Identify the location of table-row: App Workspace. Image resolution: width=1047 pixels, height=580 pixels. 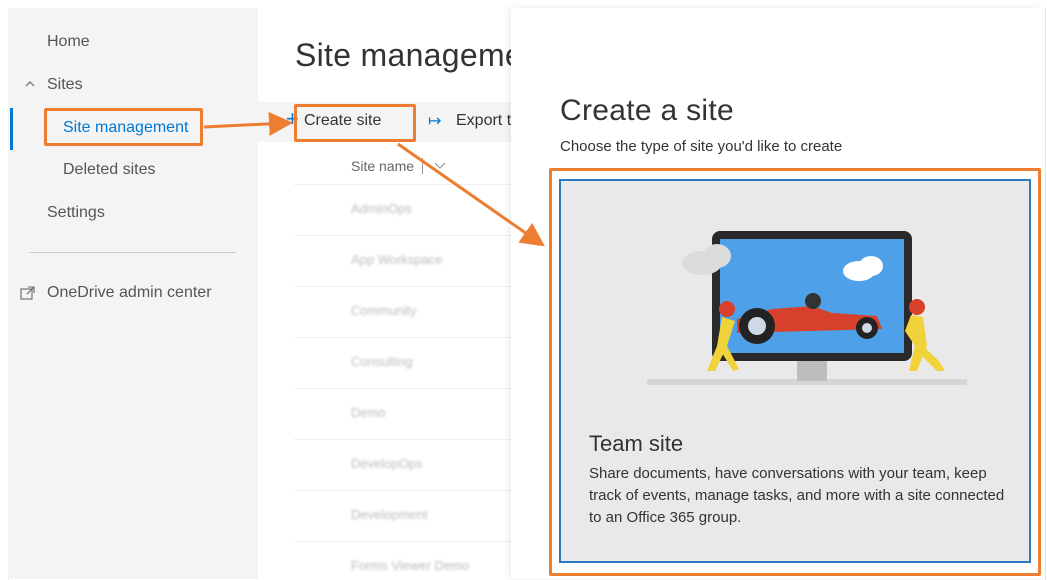
(402, 261).